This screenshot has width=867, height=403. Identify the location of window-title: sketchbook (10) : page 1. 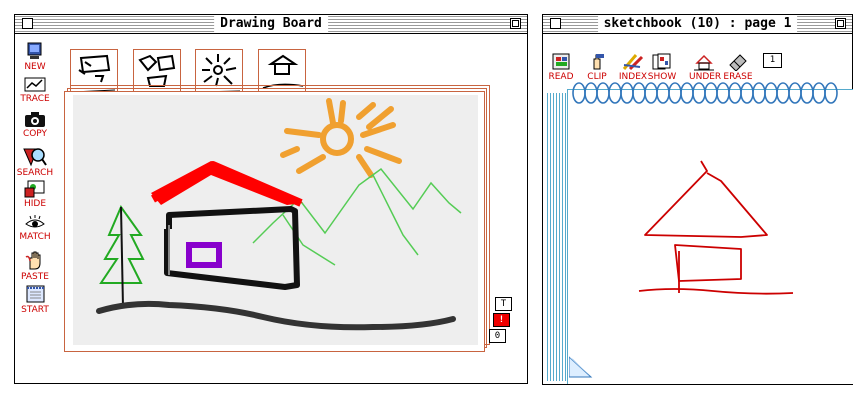
(697, 24).